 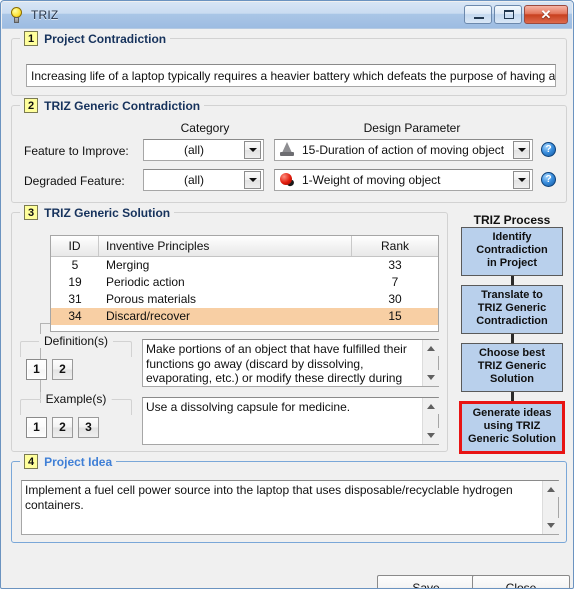 I want to click on definition-tab-1: 1, so click(x=36, y=369).